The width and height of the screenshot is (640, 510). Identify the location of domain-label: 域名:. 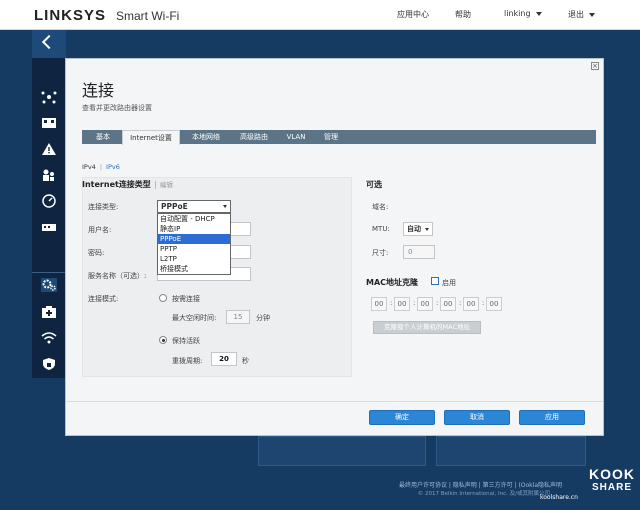
(380, 207).